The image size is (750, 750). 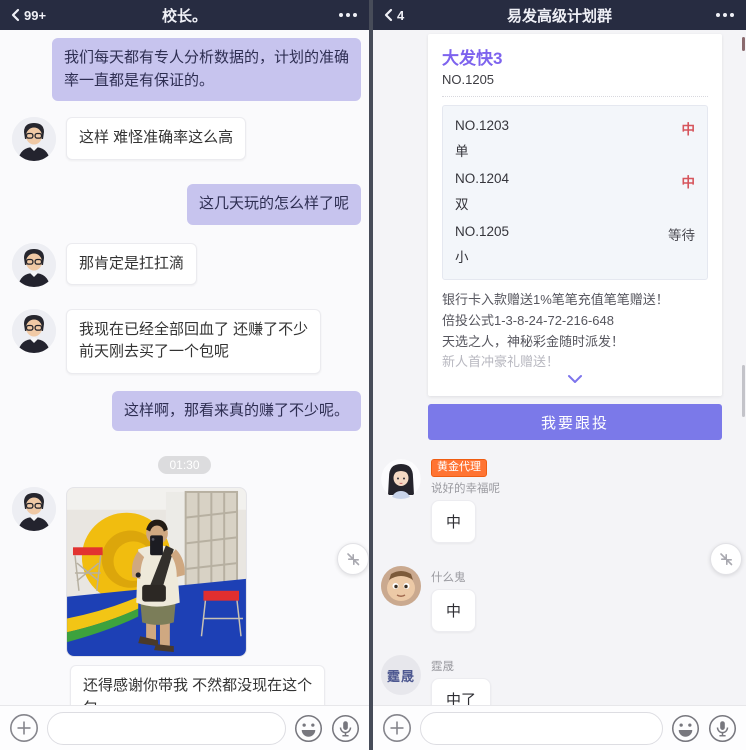 What do you see at coordinates (442, 667) in the screenshot?
I see `member-name: 霆晟` at bounding box center [442, 667].